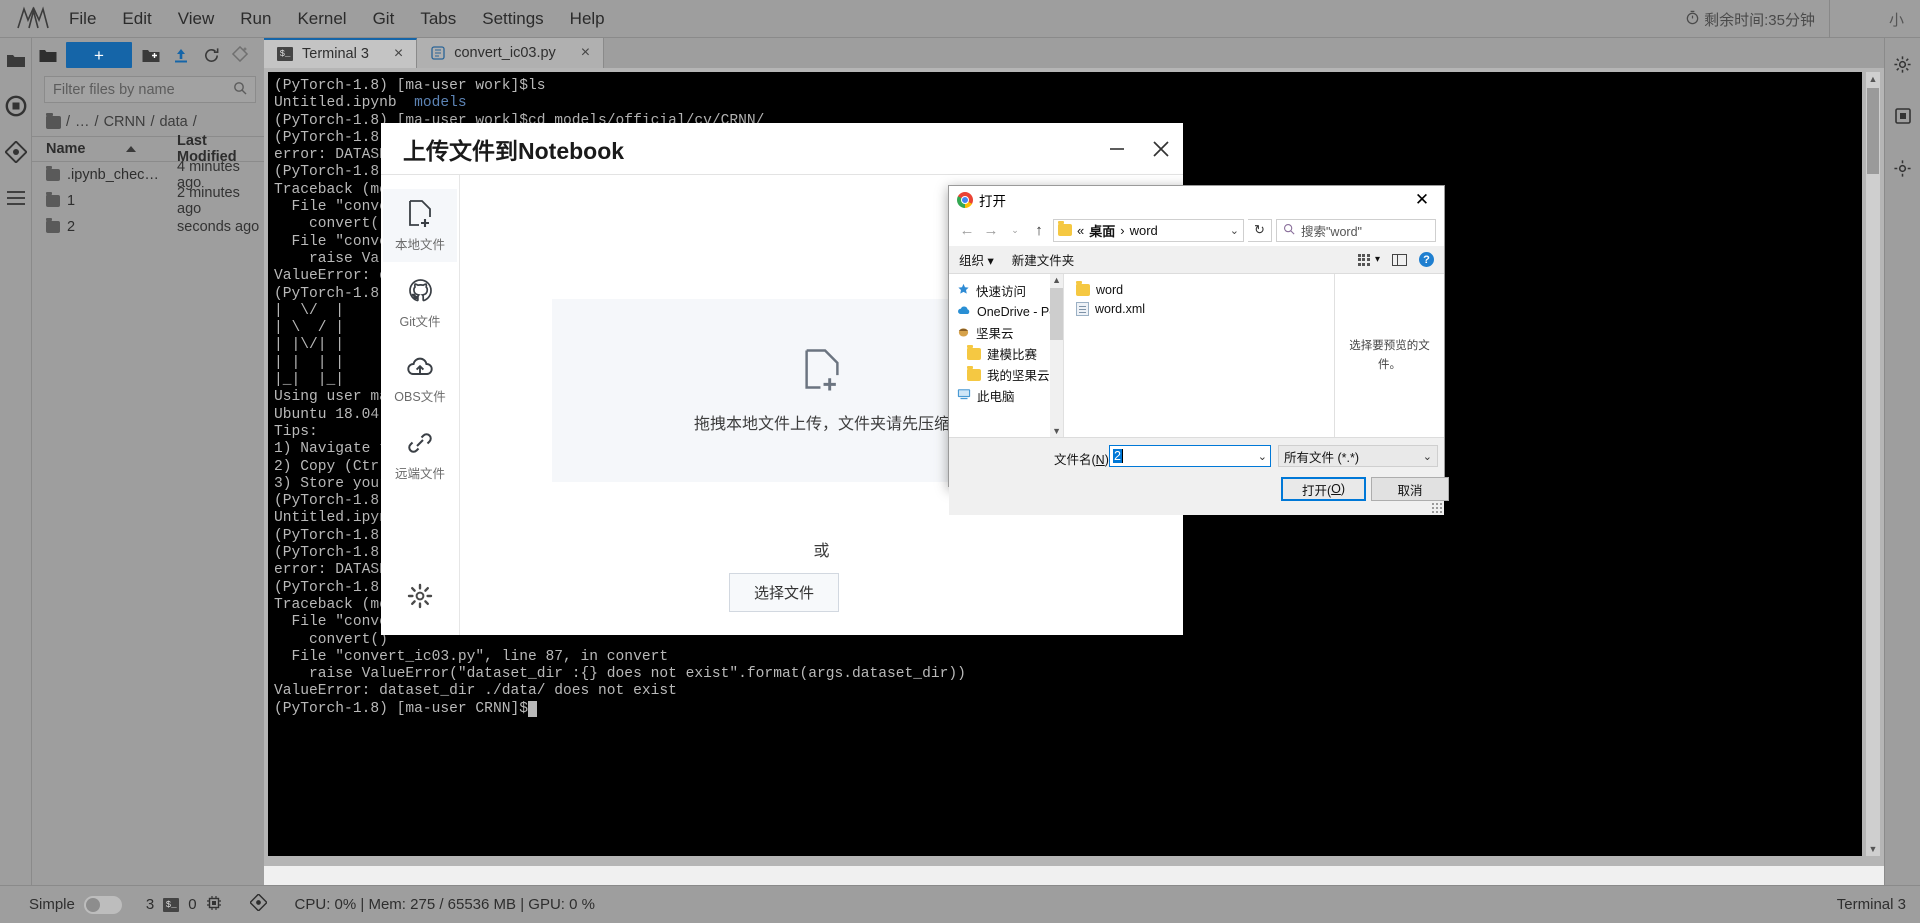 The image size is (1920, 923). What do you see at coordinates (130, 149) in the screenshot?
I see `sort-ascending-icon` at bounding box center [130, 149].